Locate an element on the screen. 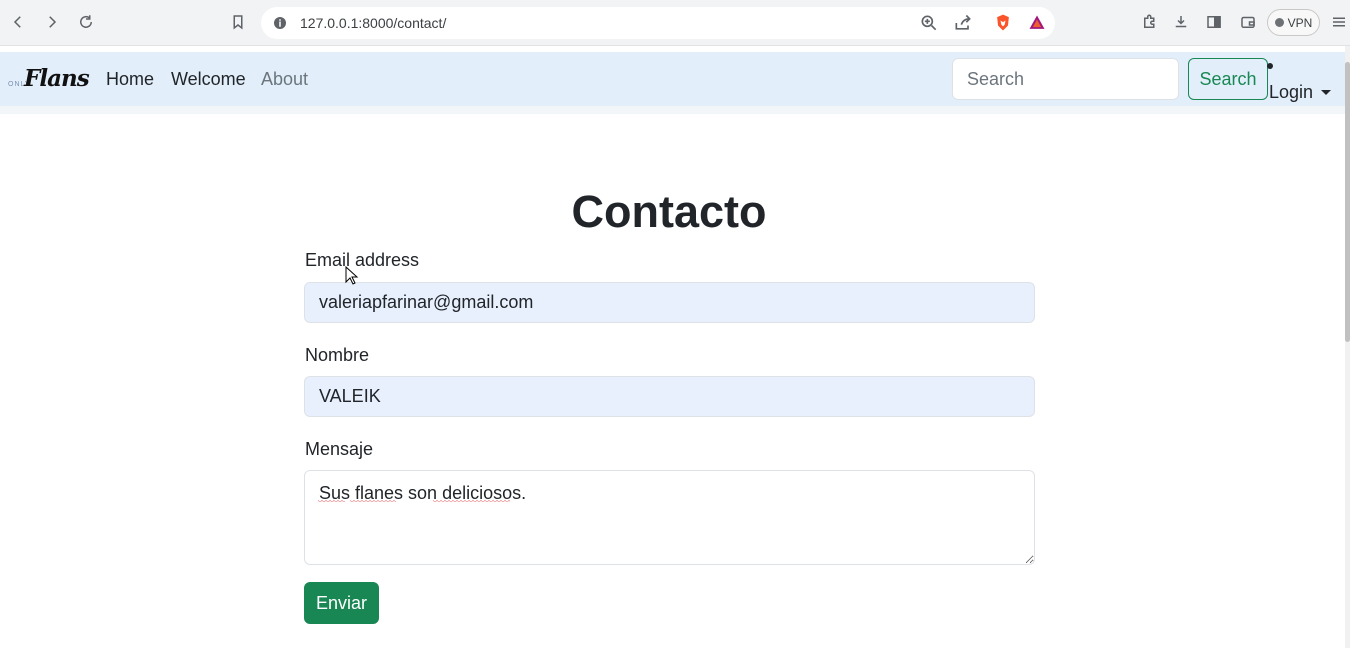 This screenshot has width=1350, height=648. scrollbar-thumb is located at coordinates (1347, 202).